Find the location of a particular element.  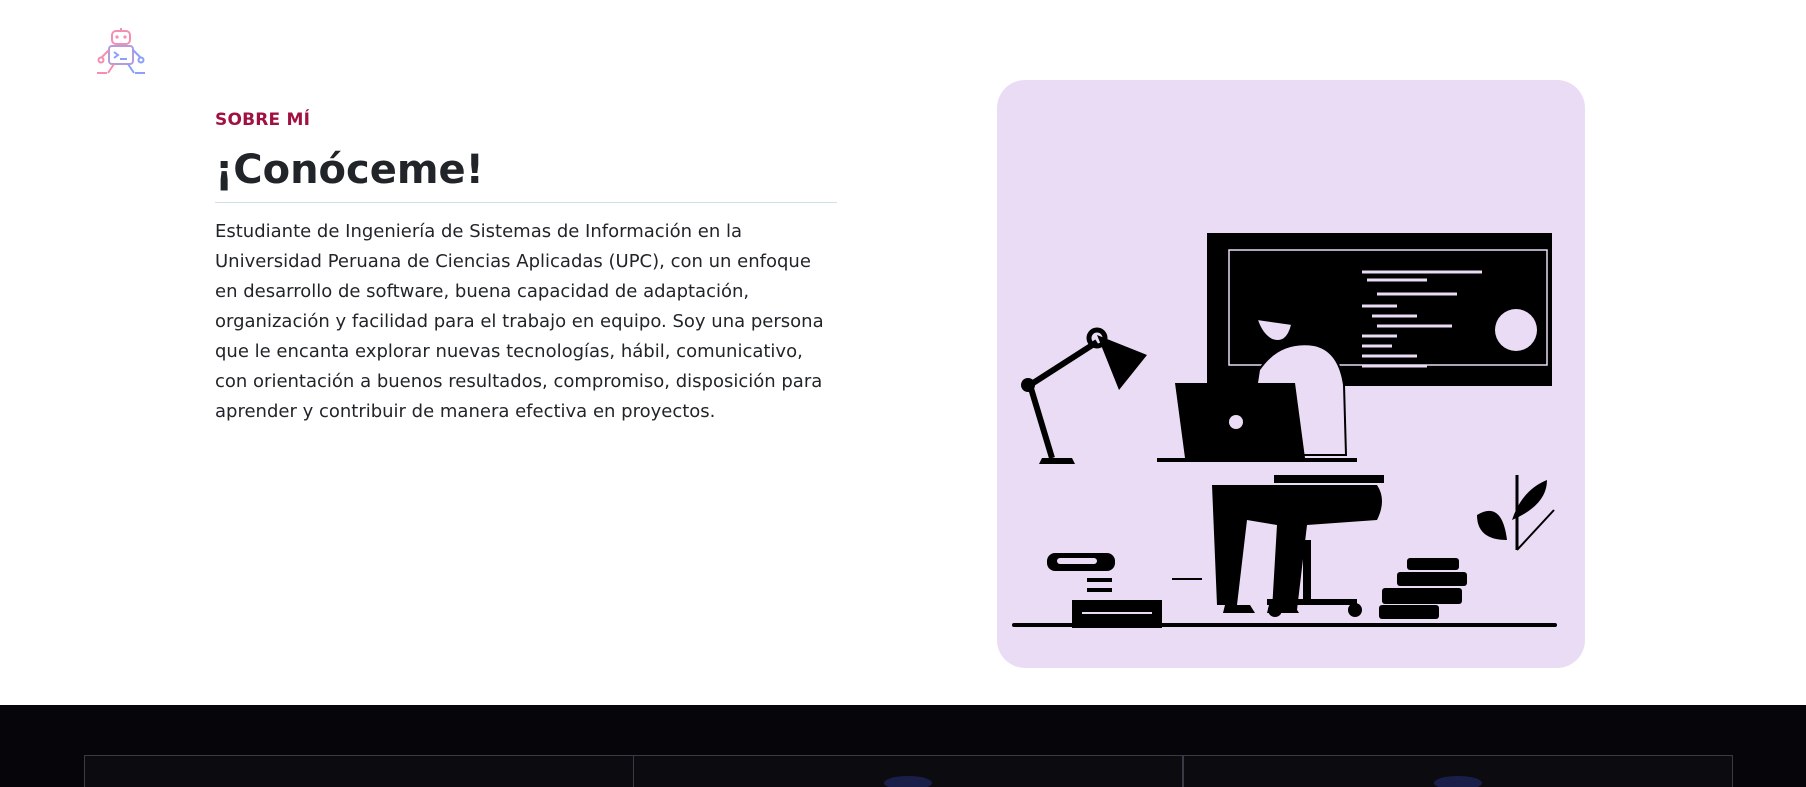

section-eyebrow: SOBRE MÍ is located at coordinates (263, 120).